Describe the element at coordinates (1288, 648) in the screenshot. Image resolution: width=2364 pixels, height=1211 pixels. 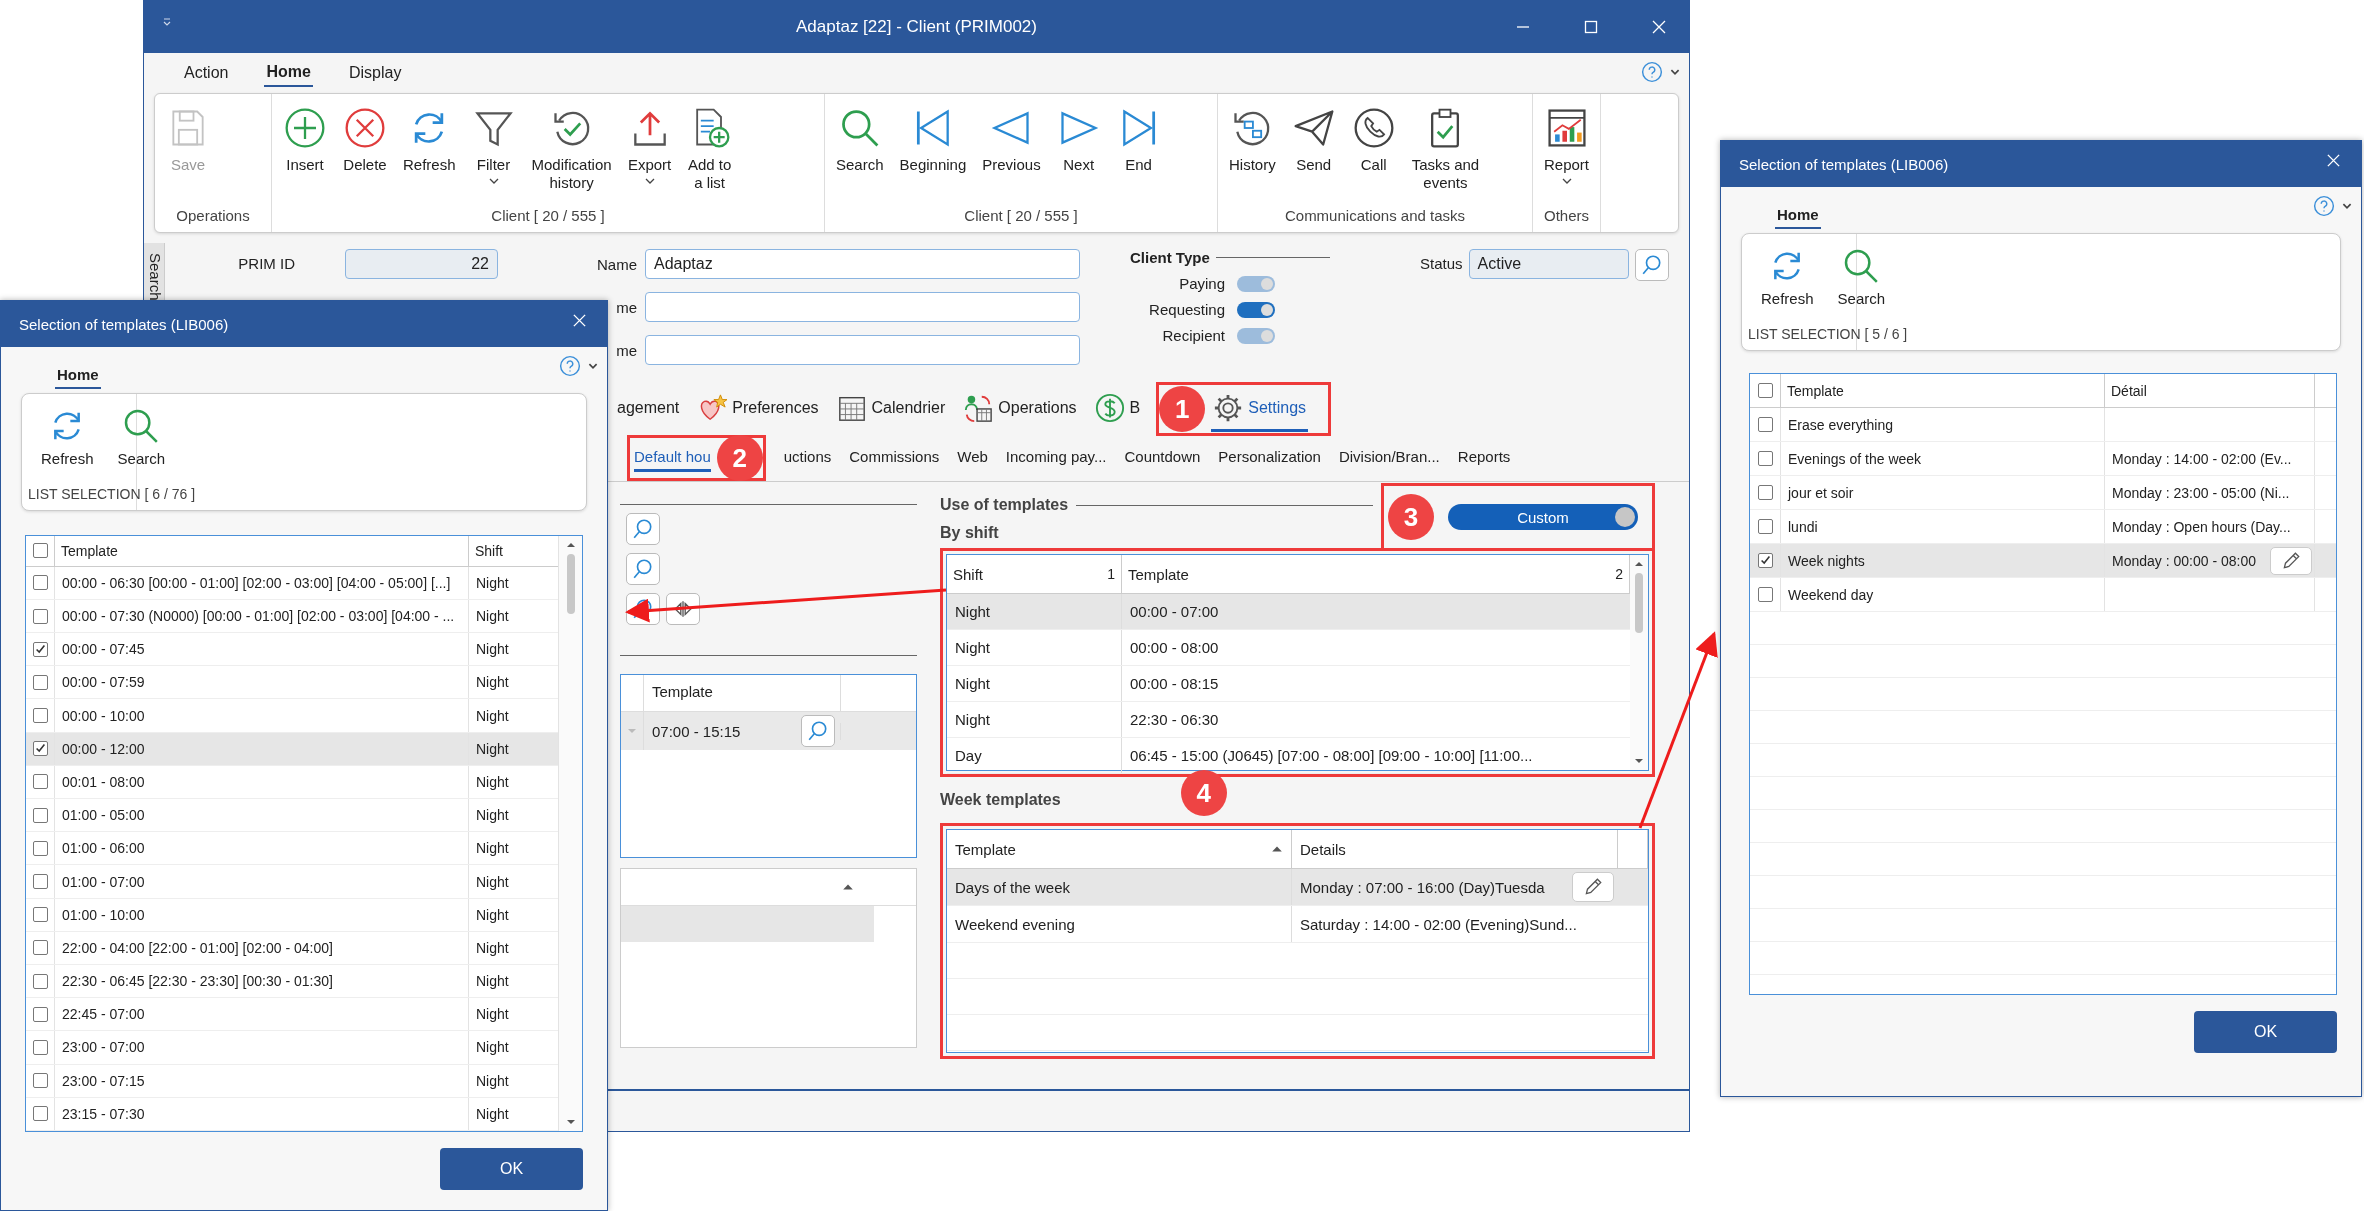
I see `table-row: Night 00:00 - 08:00` at that location.